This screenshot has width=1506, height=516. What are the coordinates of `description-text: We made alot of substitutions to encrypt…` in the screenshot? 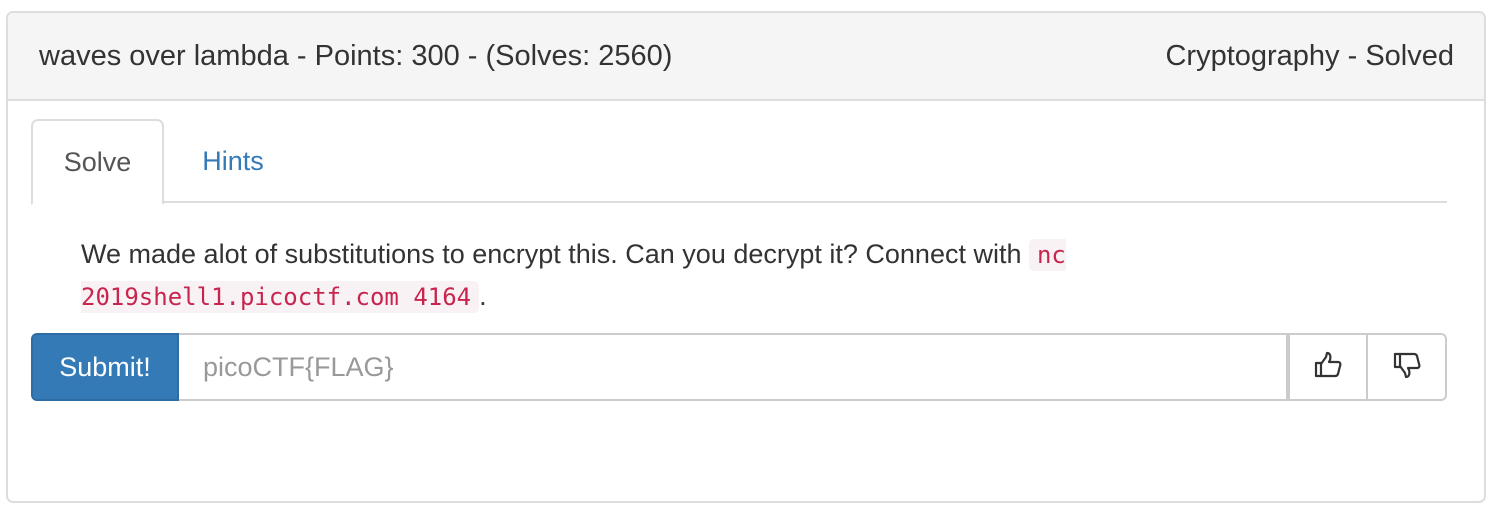 It's located at (555, 254).